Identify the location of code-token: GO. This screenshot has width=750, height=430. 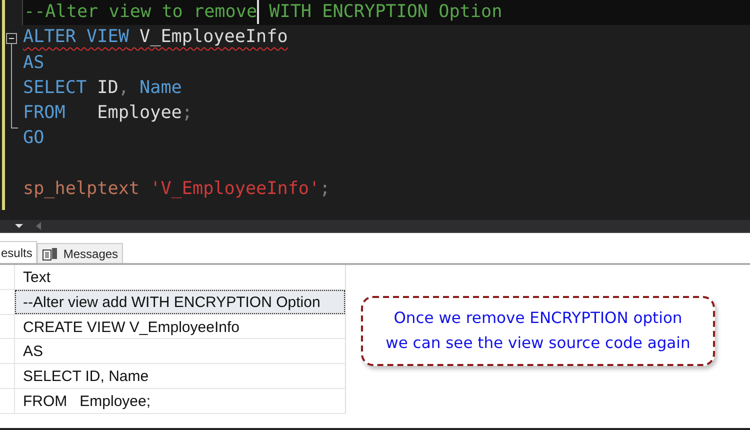
(33, 138).